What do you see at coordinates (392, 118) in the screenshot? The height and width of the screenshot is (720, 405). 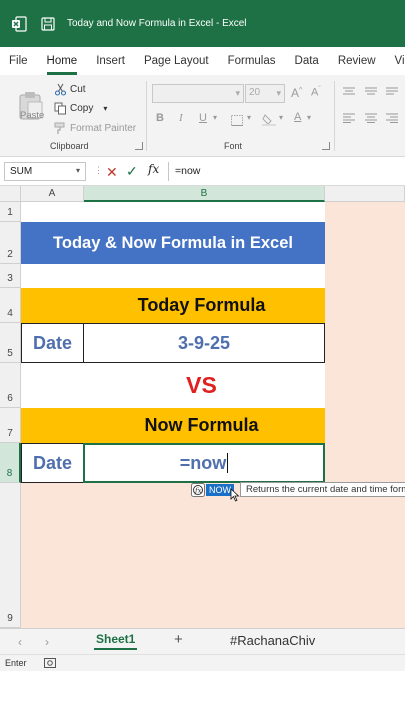 I see `align-right-icon` at bounding box center [392, 118].